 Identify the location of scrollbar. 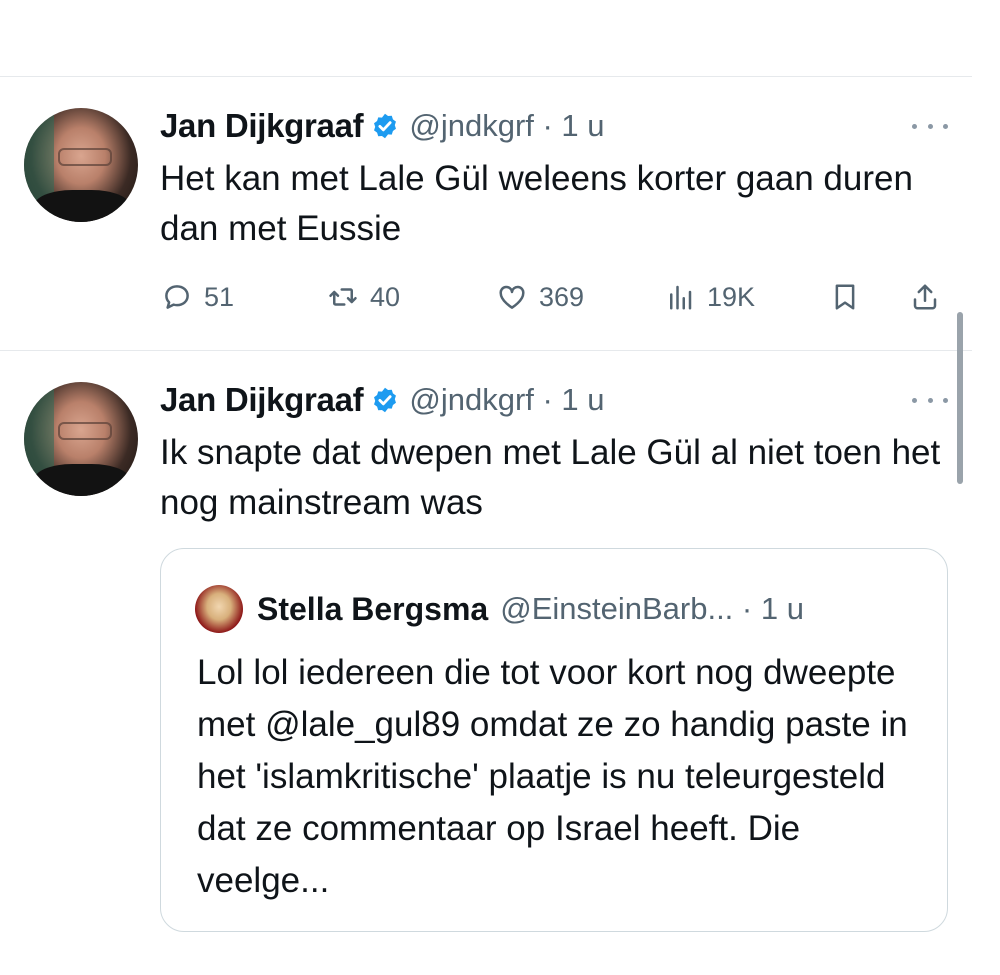
(960, 398).